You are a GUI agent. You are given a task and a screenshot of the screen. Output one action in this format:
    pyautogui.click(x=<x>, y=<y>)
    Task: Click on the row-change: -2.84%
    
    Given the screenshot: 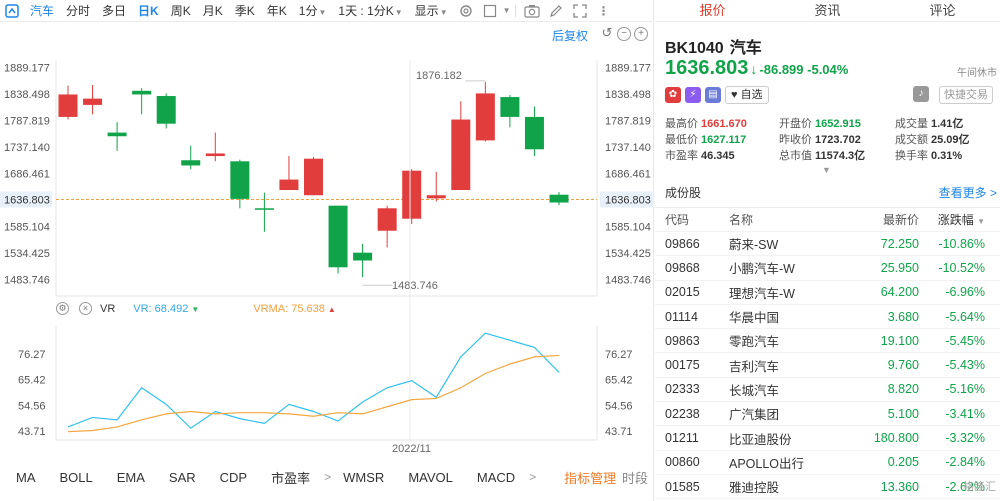 What is the action you would take?
    pyautogui.click(x=965, y=462)
    